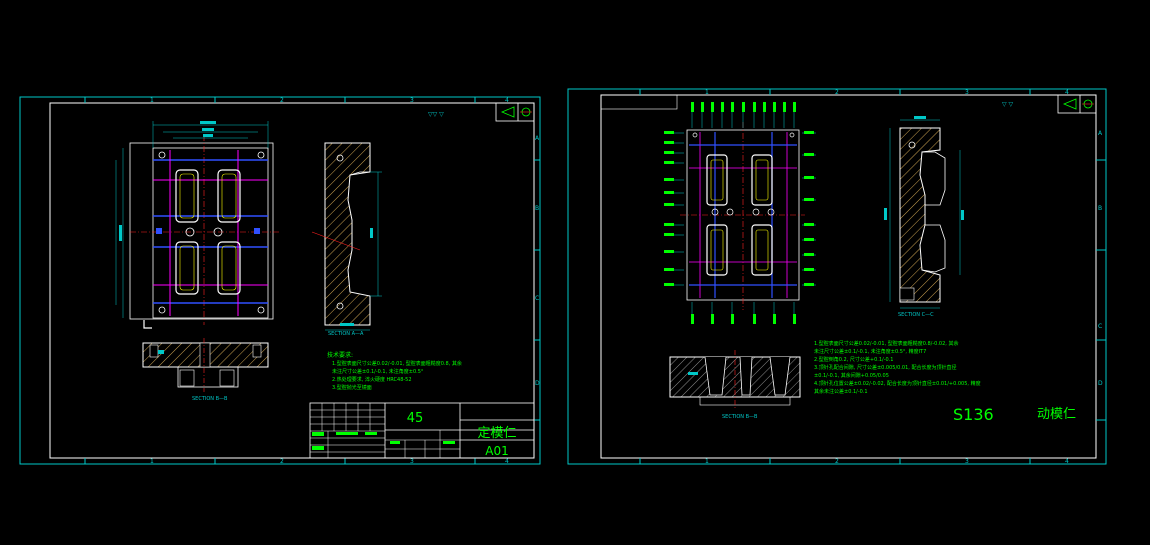  I want to click on section-bb-label-left: SECTION B—B, so click(210, 399).